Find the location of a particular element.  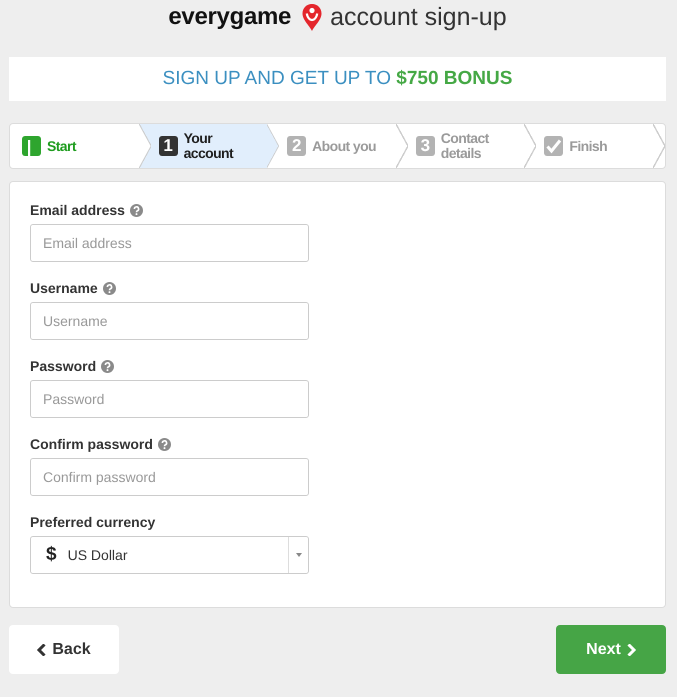

map-pin-icon is located at coordinates (312, 17).